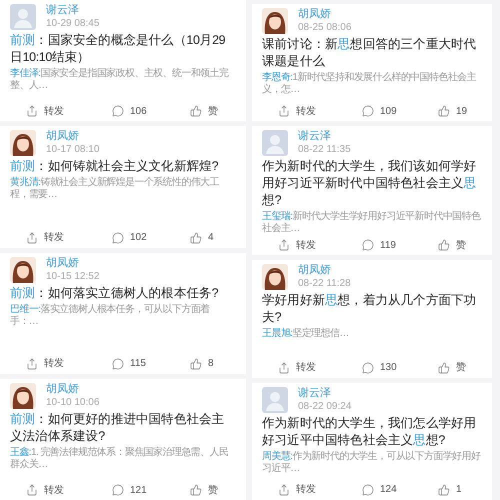 The height and width of the screenshot is (500, 500). Describe the element at coordinates (73, 276) in the screenshot. I see `post-time: 10-15 12:52` at that location.